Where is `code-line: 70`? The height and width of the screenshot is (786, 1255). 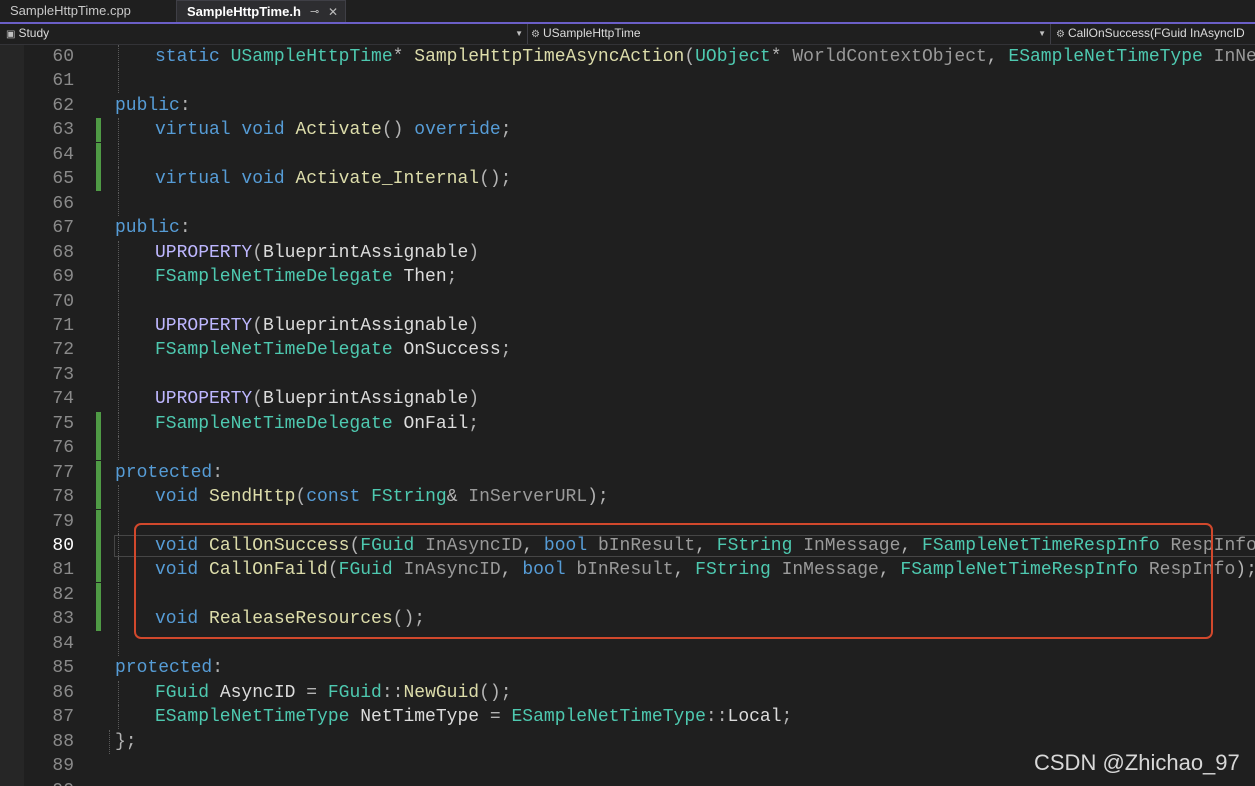 code-line: 70 is located at coordinates (627, 301).